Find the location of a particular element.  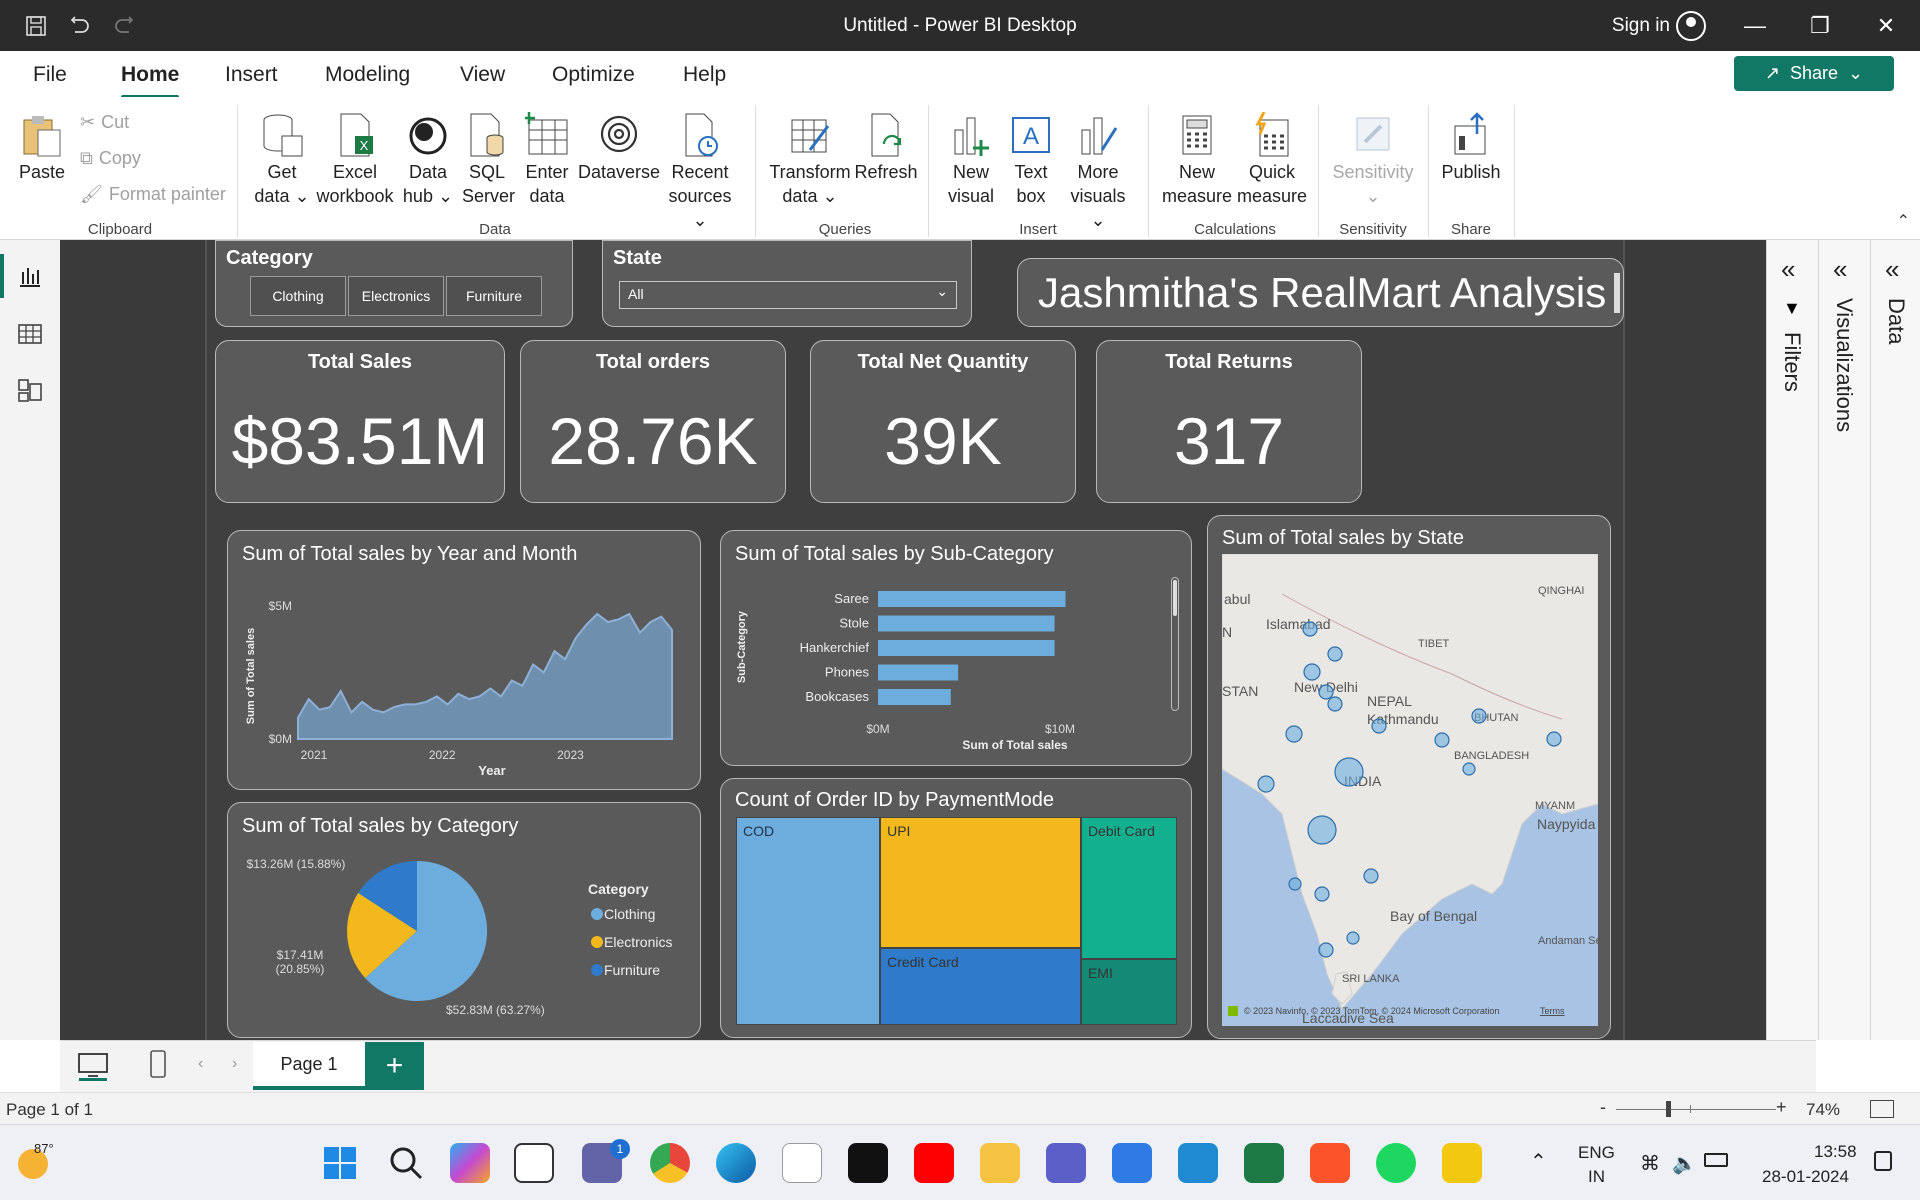

report-view-icon is located at coordinates (30, 276).